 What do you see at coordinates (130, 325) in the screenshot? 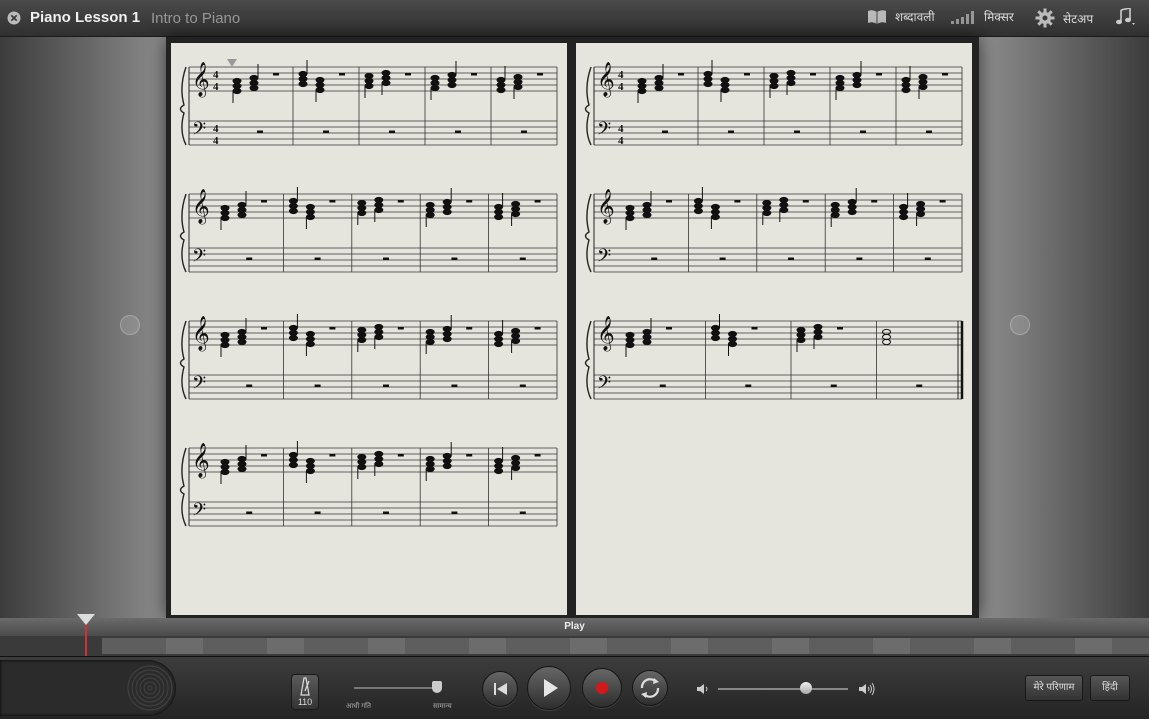
I see `left-arrow-icon` at bounding box center [130, 325].